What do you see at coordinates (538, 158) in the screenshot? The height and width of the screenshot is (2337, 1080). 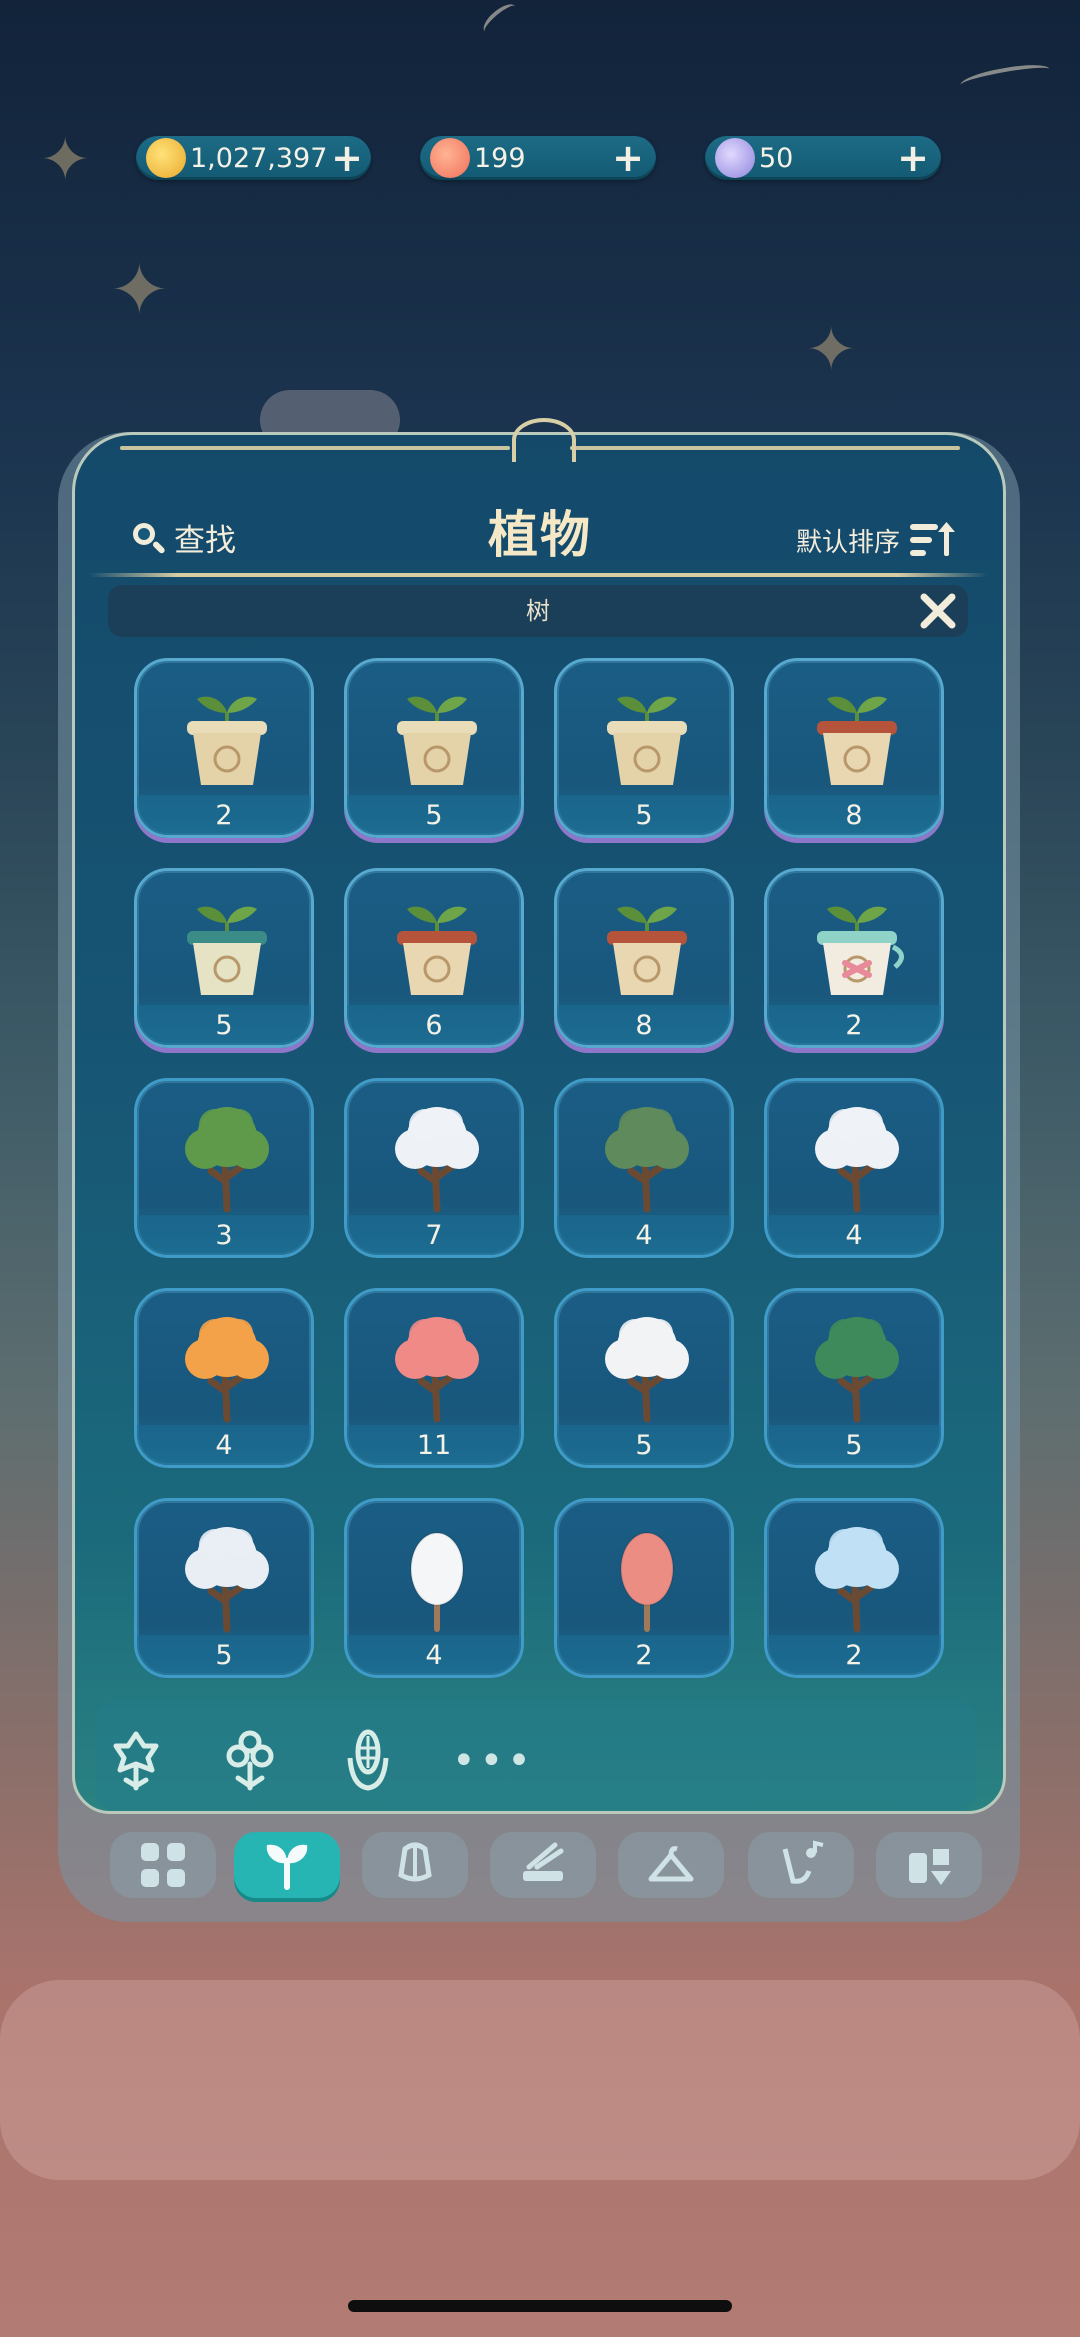 I see `flower-currency: 199 +` at bounding box center [538, 158].